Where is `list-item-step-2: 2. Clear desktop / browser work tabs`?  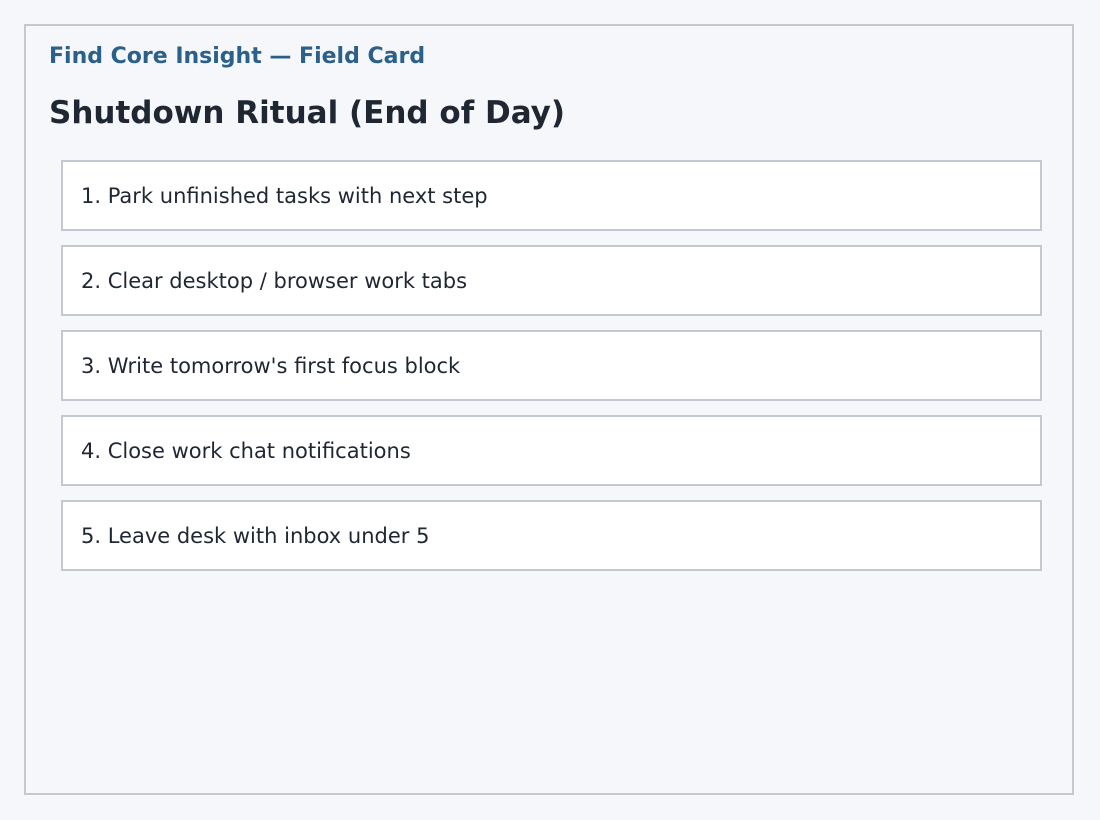 list-item-step-2: 2. Clear desktop / browser work tabs is located at coordinates (551, 280).